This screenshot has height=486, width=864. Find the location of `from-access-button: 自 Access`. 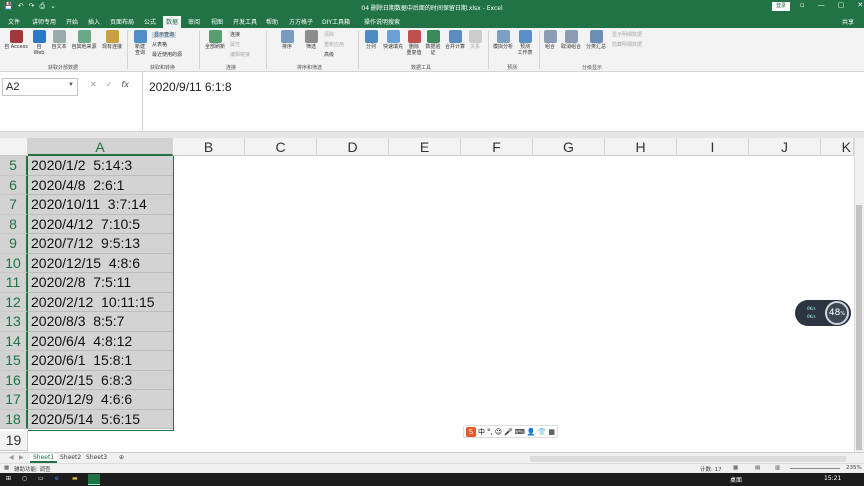

from-access-button: 自 Access is located at coordinates (16, 40).